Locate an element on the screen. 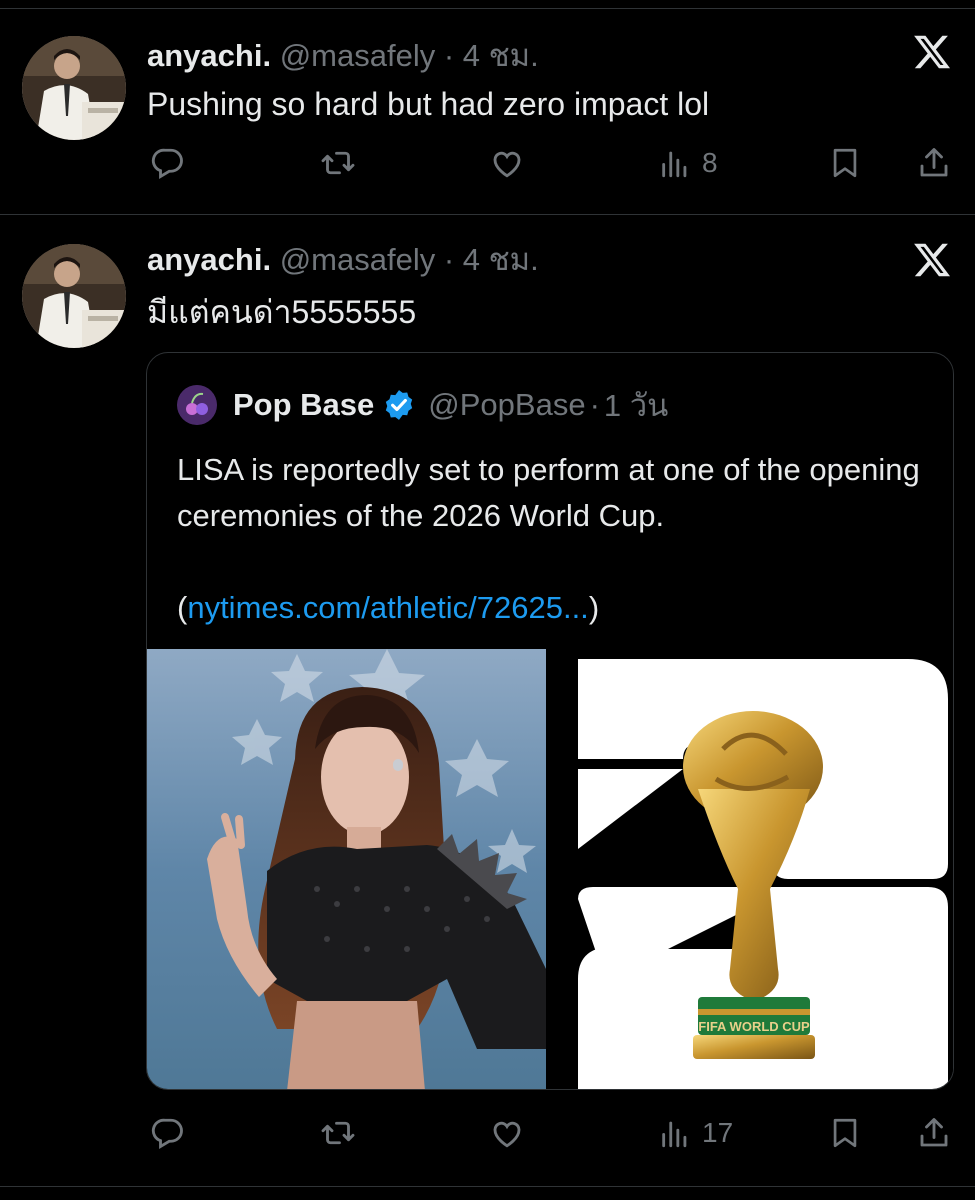 The height and width of the screenshot is (1200, 975). tweet-actions: 17 is located at coordinates (487, 1133).